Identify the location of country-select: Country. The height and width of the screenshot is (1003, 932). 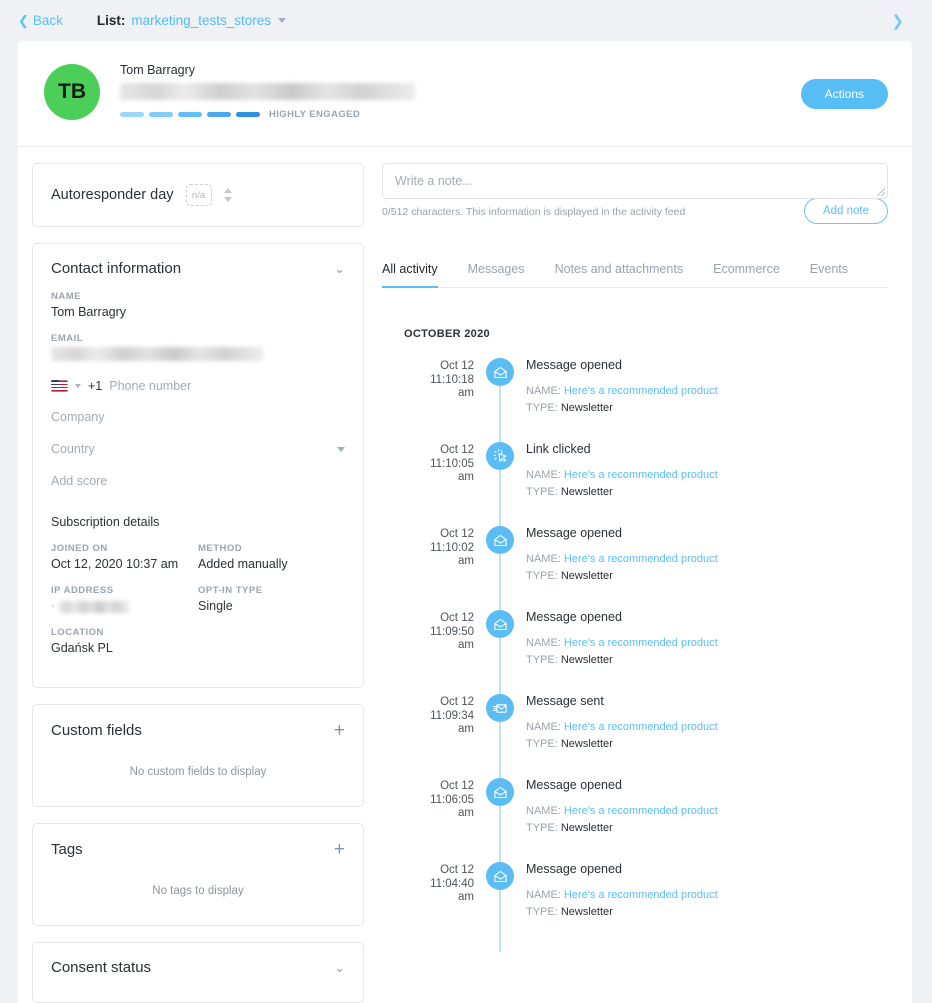
(198, 445).